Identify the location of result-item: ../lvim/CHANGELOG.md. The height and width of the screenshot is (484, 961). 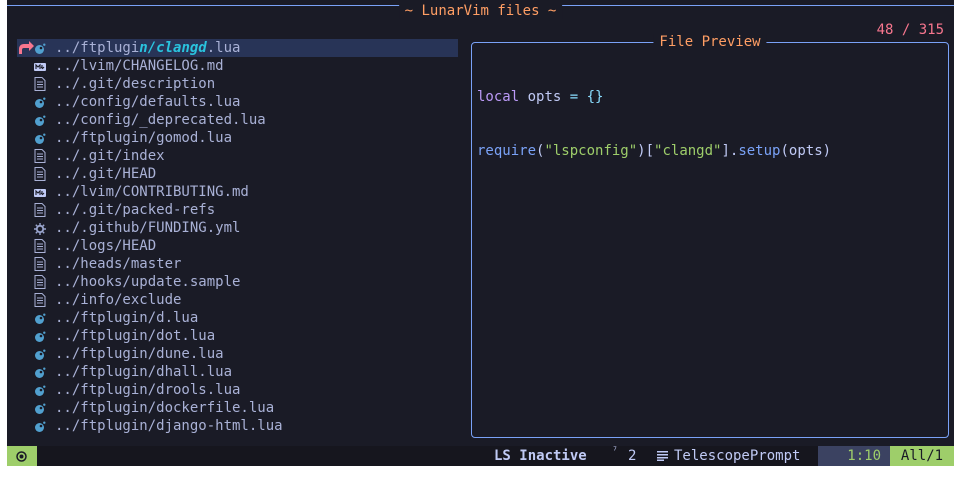
(237, 66).